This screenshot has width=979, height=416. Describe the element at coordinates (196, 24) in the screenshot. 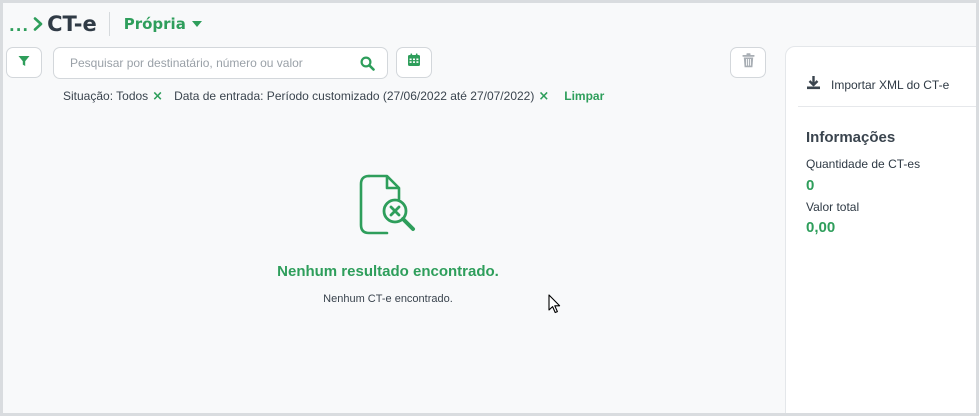

I see `caret-down-icon` at that location.